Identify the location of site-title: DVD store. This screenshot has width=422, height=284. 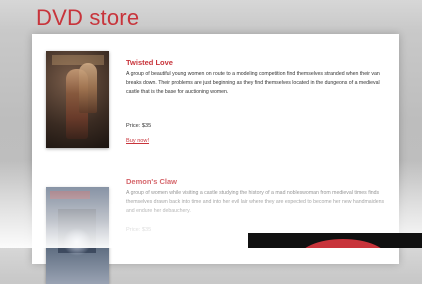
(88, 17).